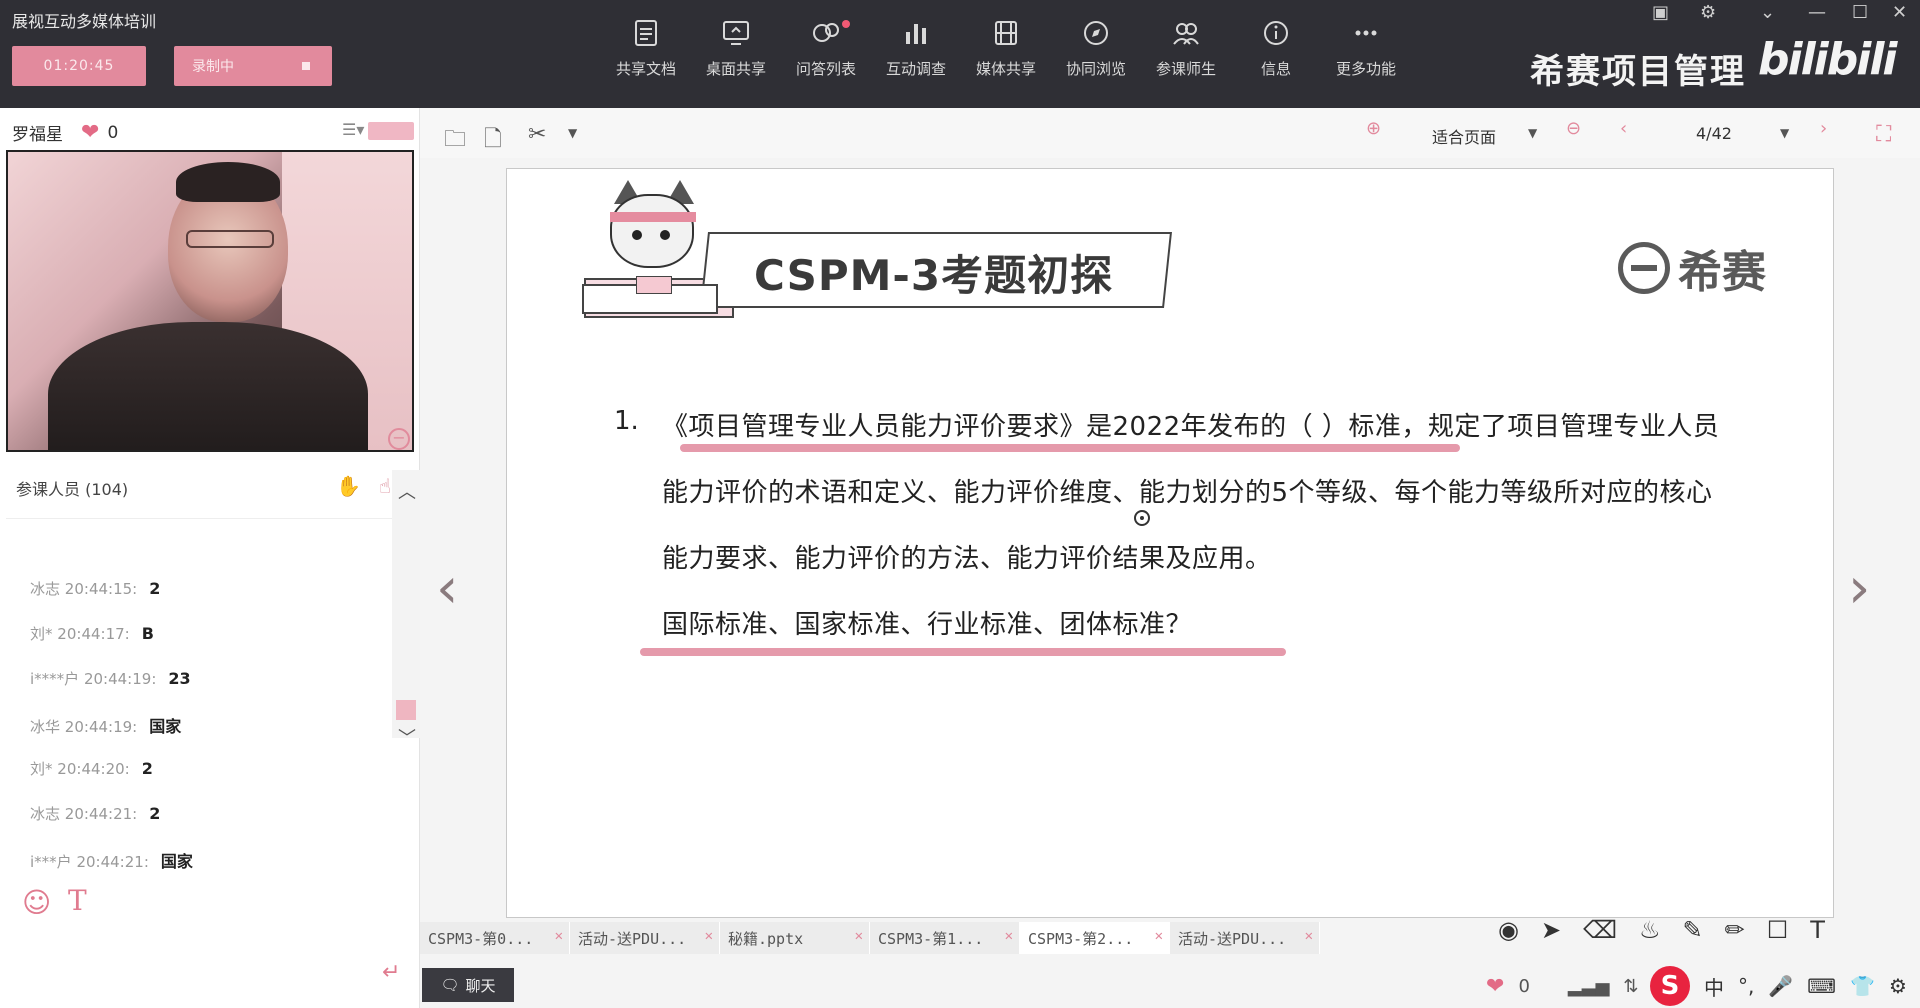  Describe the element at coordinates (99, 132) in the screenshot. I see `like-counter: ❤ 0` at that location.